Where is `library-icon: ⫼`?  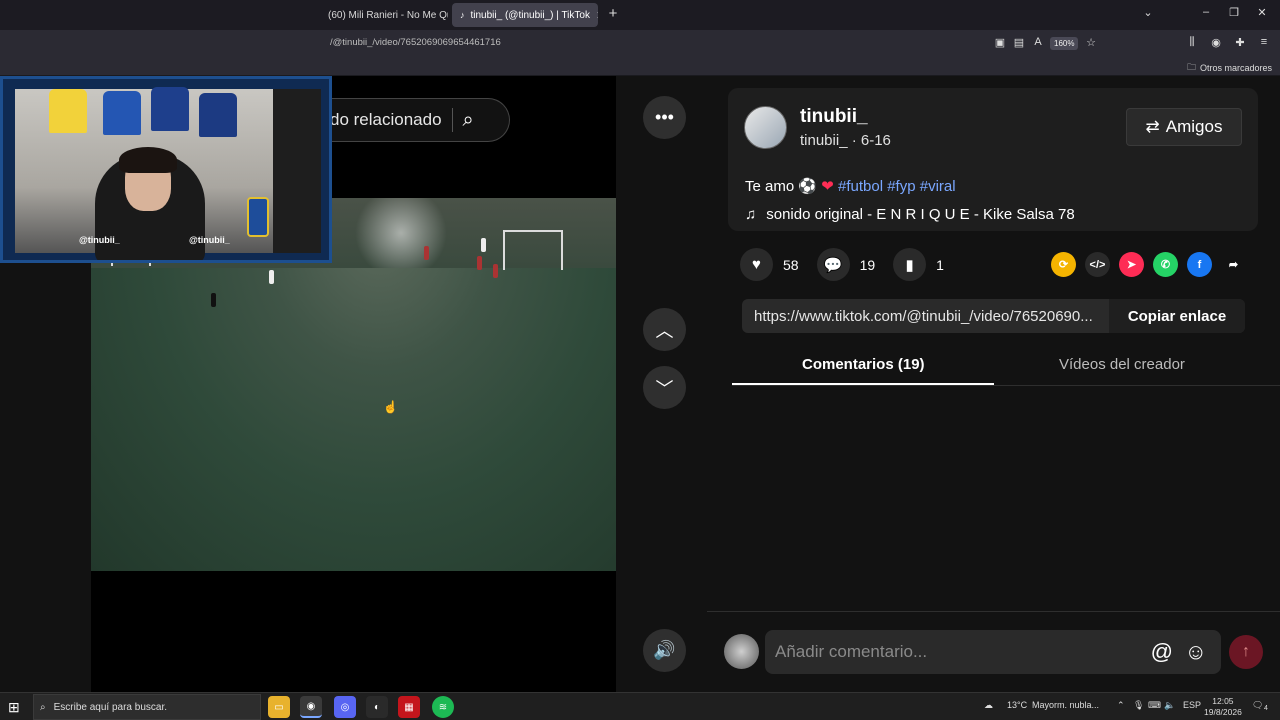 library-icon: ⫼ is located at coordinates (1192, 42).